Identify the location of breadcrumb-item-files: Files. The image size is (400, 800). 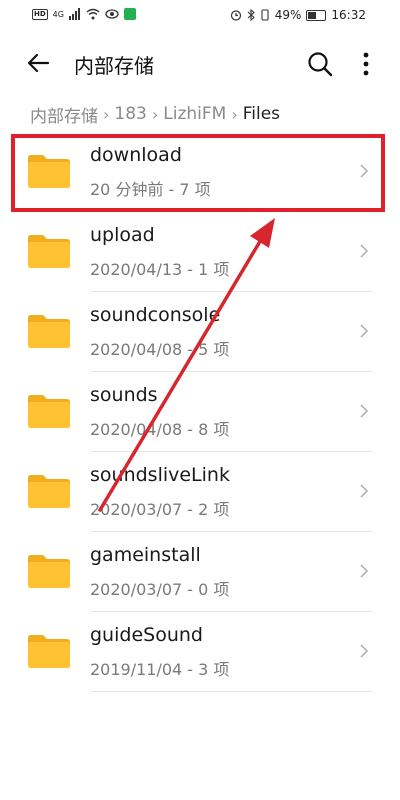
(261, 114).